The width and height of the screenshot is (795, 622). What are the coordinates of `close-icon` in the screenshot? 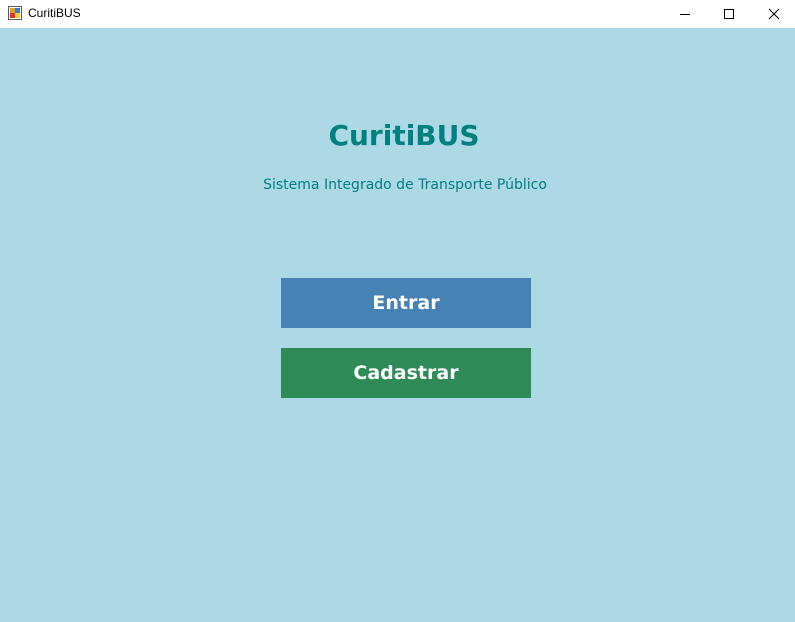 It's located at (774, 14).